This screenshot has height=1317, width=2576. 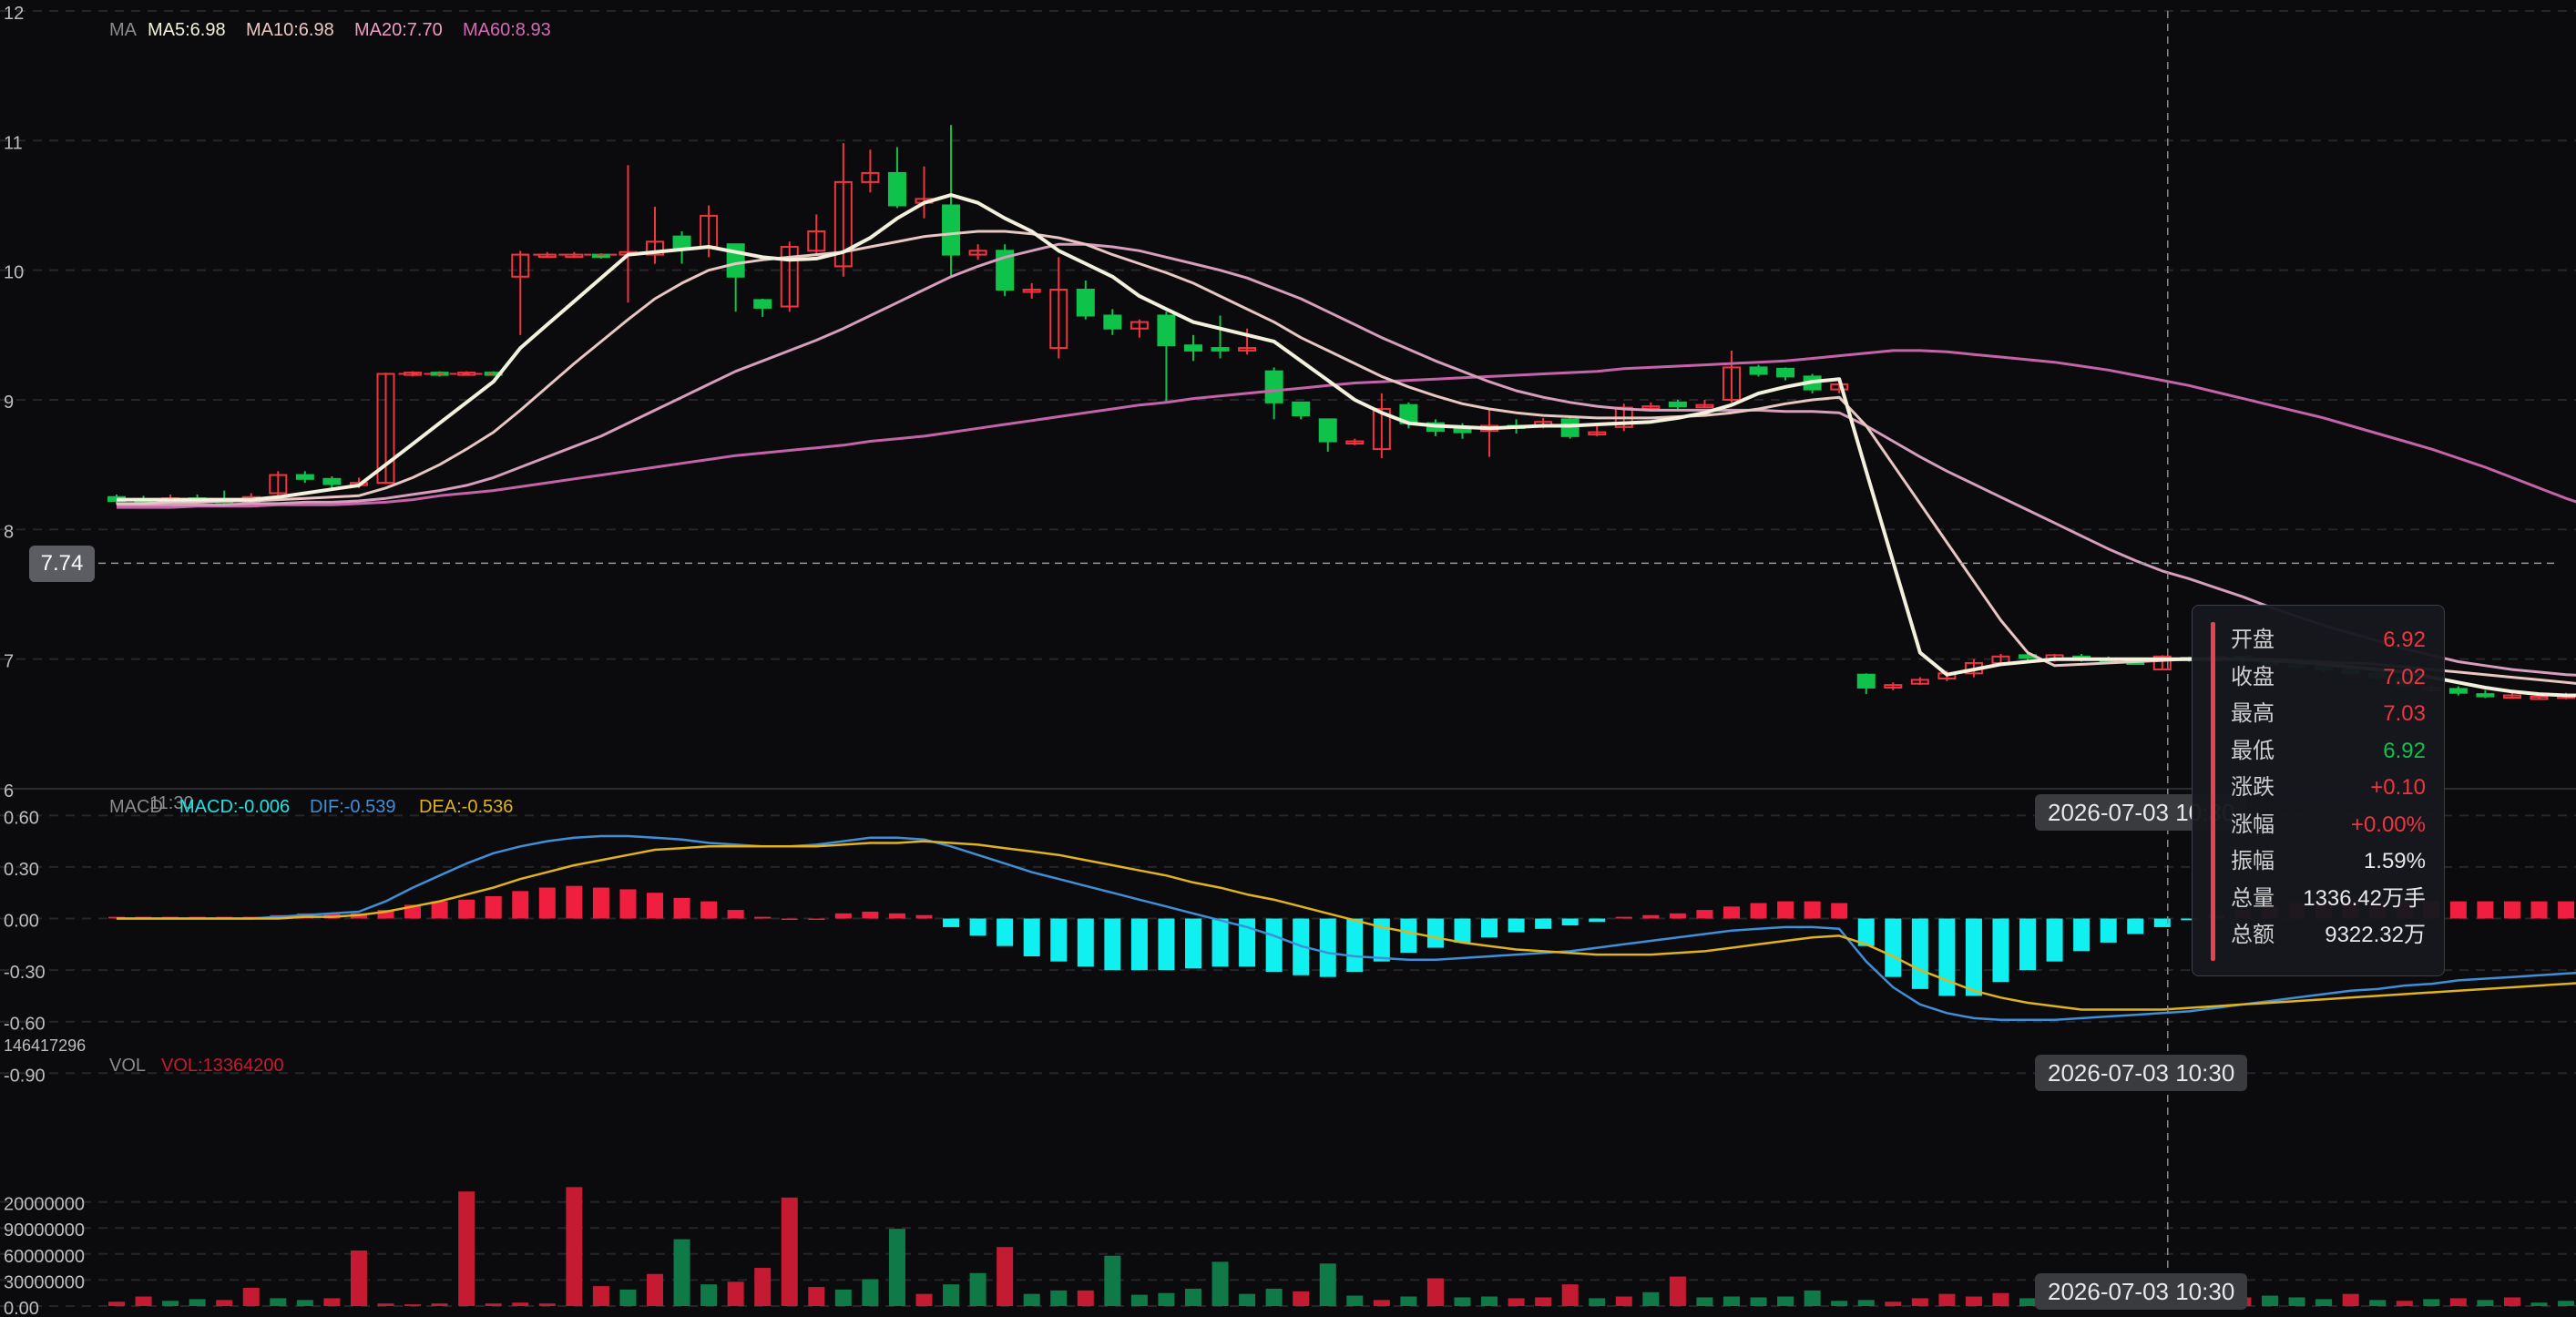 I want to click on crosshair-price-label: 7.74, so click(x=62, y=564).